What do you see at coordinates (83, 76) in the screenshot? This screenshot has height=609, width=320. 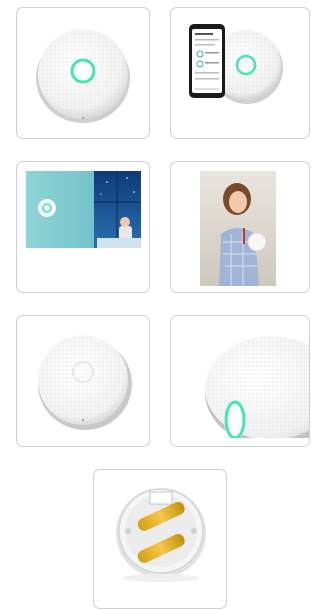 I see `air-sensor-front-image` at bounding box center [83, 76].